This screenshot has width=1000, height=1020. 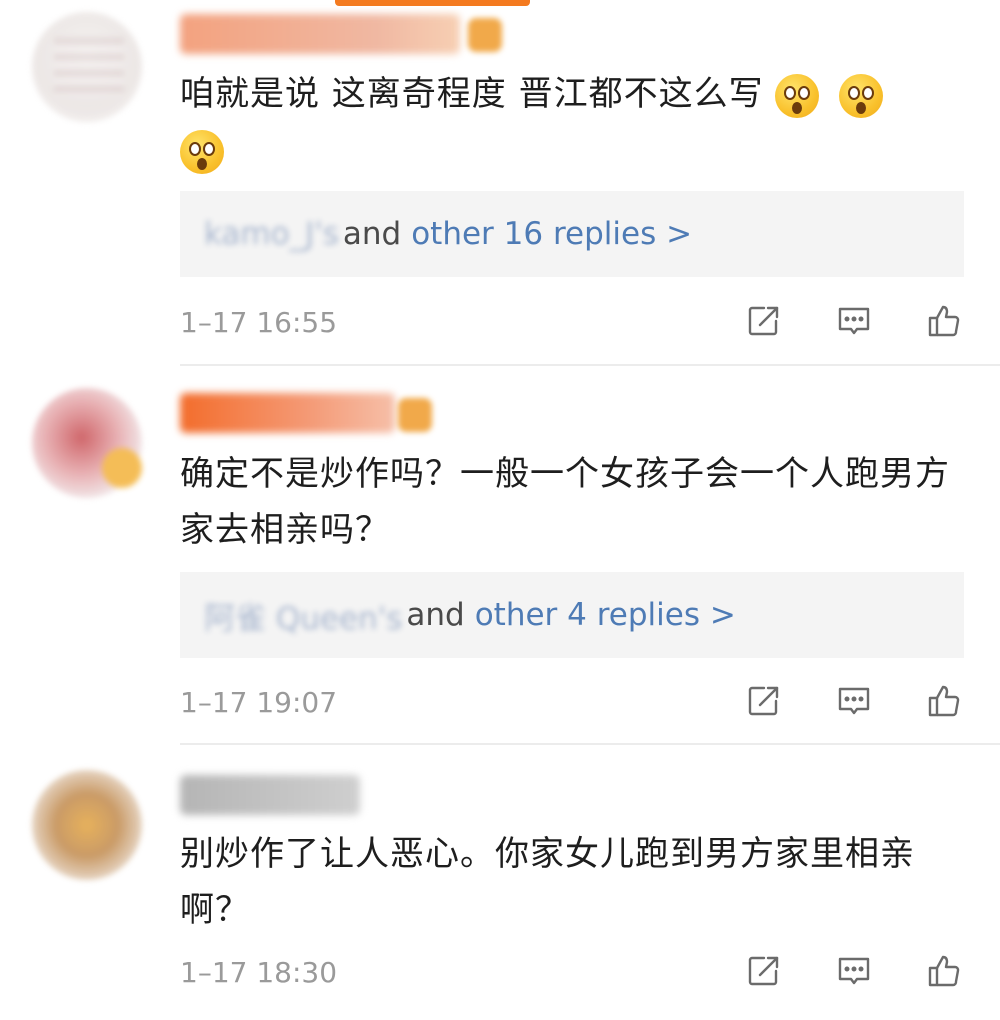 What do you see at coordinates (551, 234) in the screenshot?
I see `more-replies-link: other 16 replies >` at bounding box center [551, 234].